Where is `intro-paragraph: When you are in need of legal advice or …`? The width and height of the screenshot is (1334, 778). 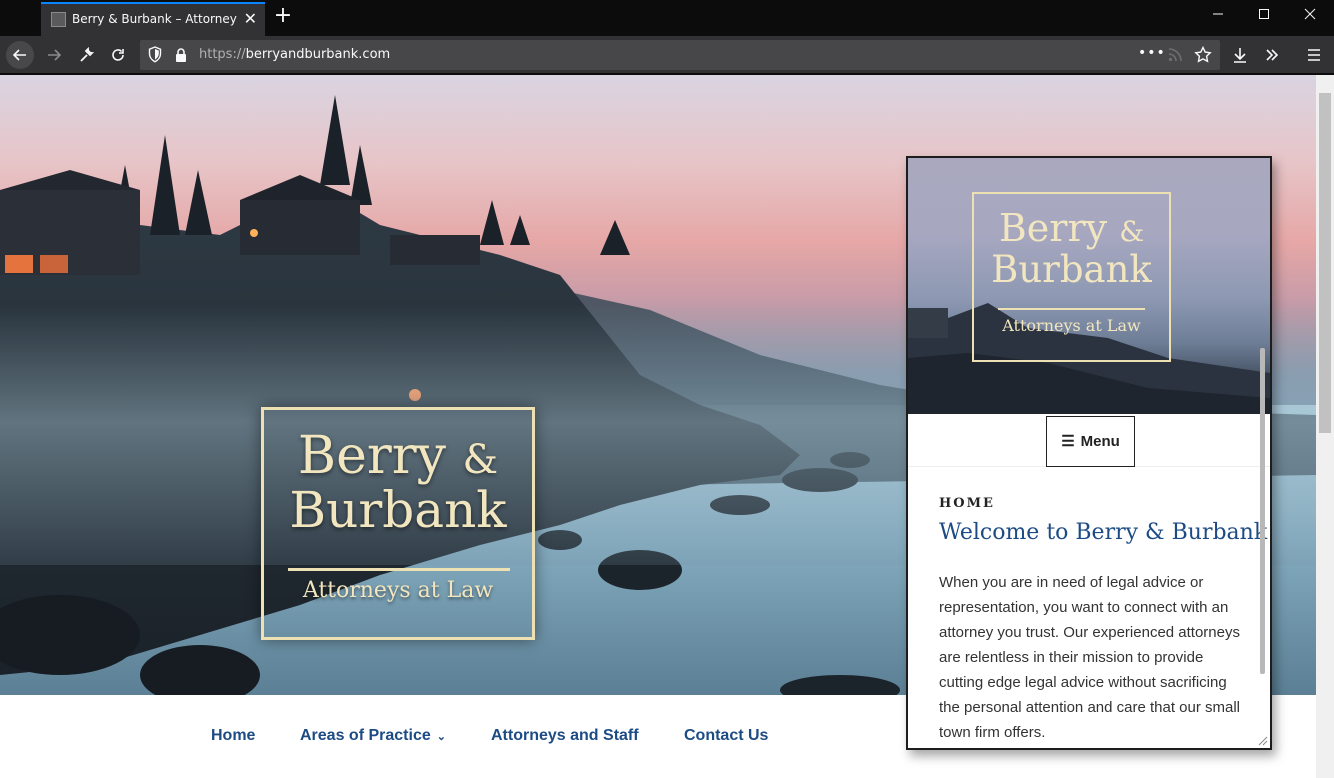 intro-paragraph: When you are in need of legal advice or … is located at coordinates (1090, 657).